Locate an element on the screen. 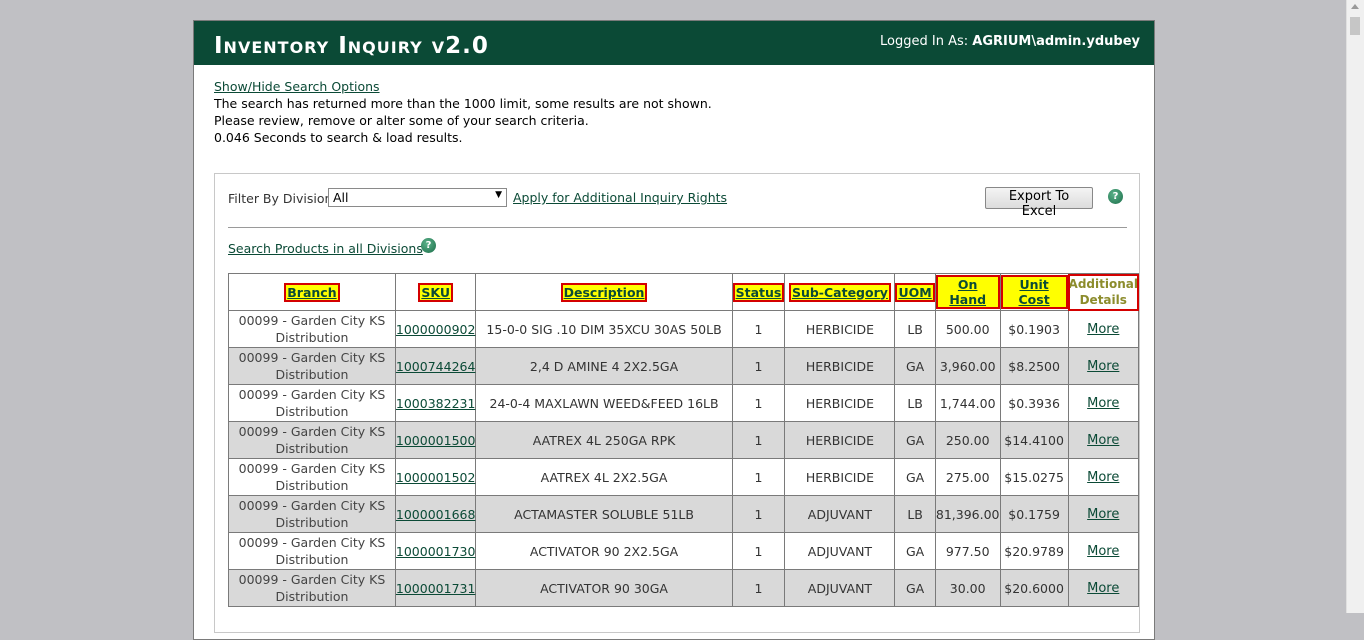 The height and width of the screenshot is (640, 1364). sku-cell: 1000000902 is located at coordinates (435, 329).